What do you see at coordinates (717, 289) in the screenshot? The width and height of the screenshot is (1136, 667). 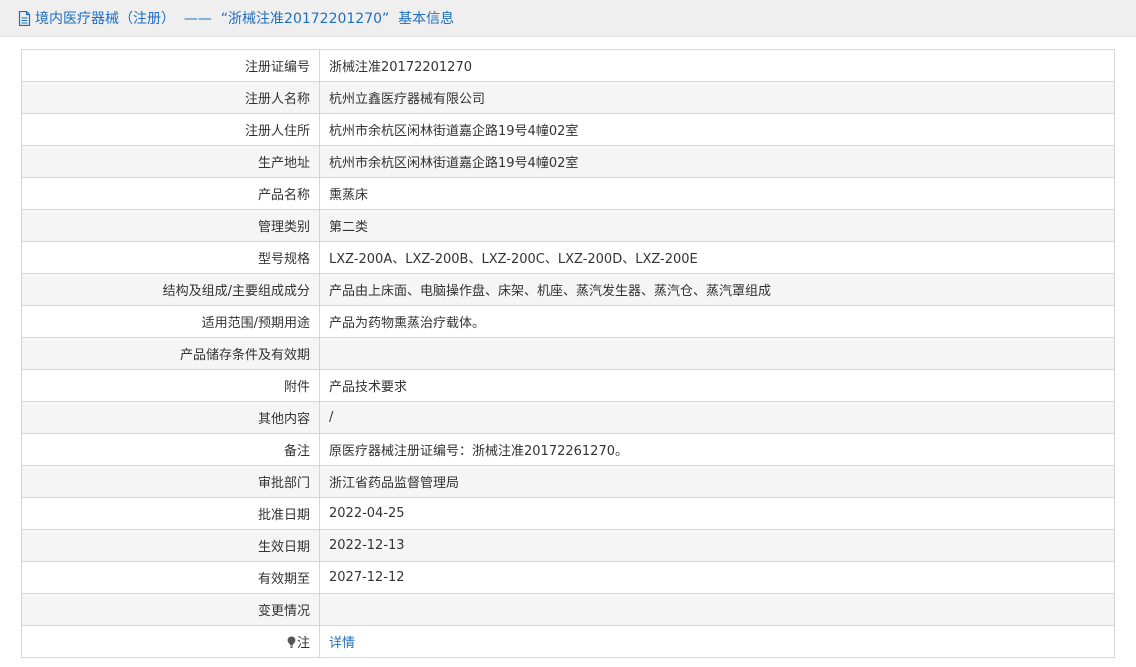 I see `row-value: 产品由上床面、电脑操作盘、床架、机座、蒸汽发生器、蒸汽仓、蒸汽罩组成` at bounding box center [717, 289].